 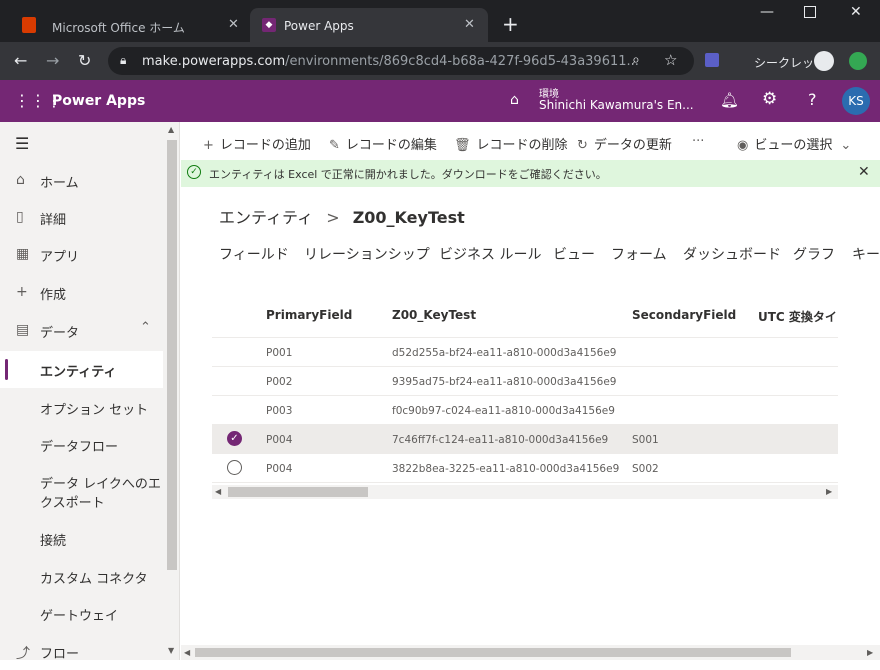 I want to click on chevron-up-icon: ⌃, so click(x=145, y=327).